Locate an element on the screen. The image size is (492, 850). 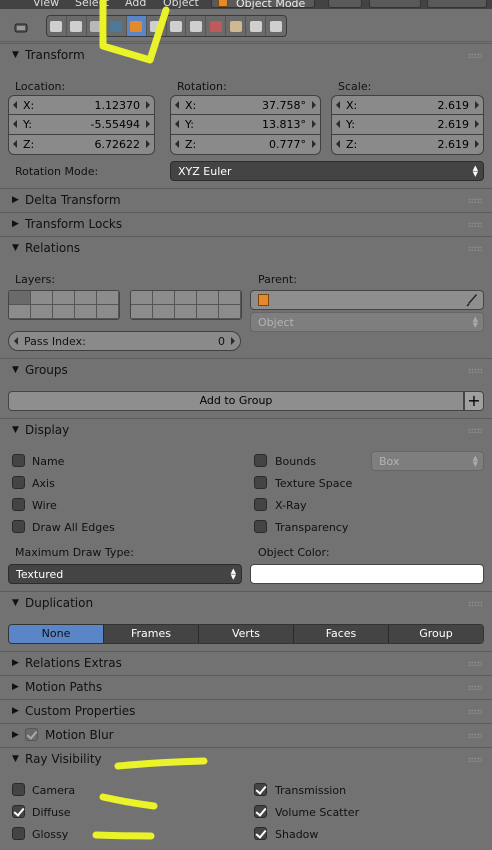
scene-icon is located at coordinates (96, 26).